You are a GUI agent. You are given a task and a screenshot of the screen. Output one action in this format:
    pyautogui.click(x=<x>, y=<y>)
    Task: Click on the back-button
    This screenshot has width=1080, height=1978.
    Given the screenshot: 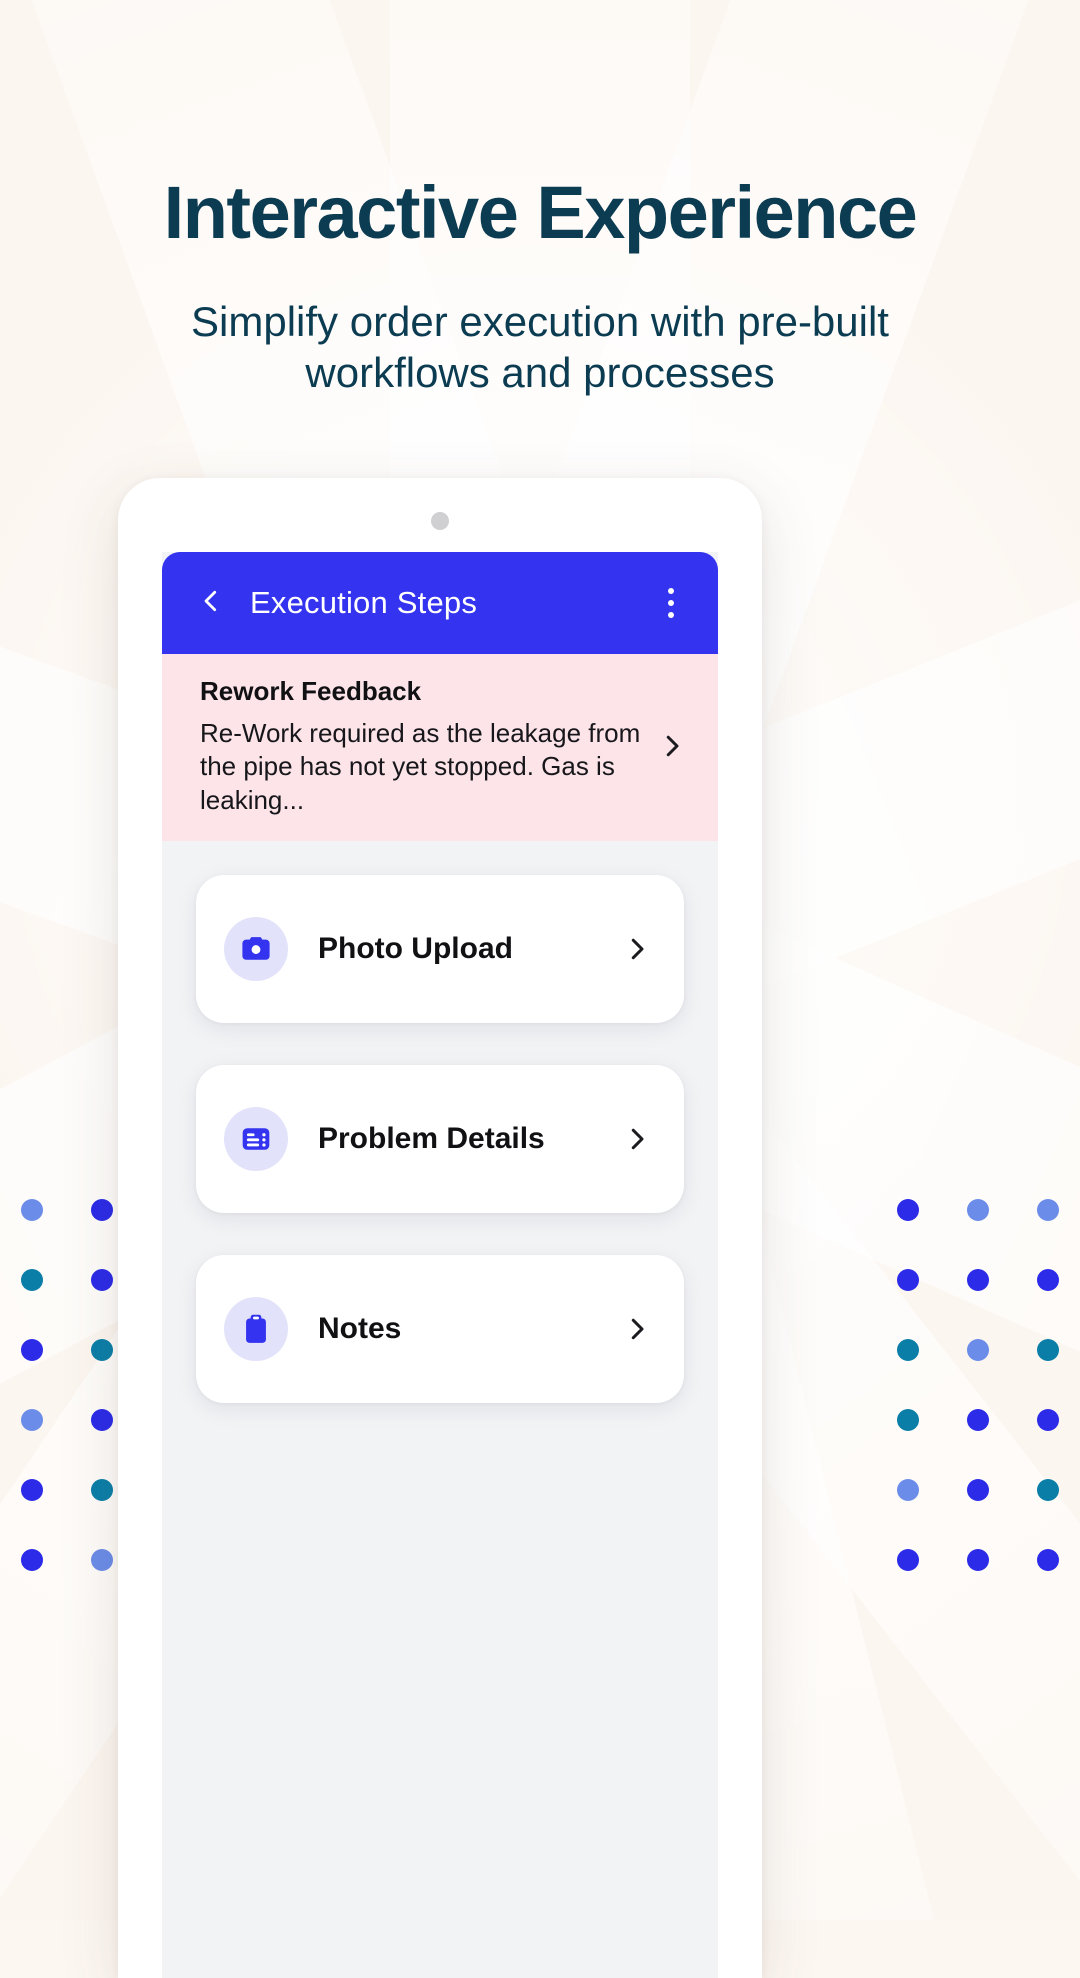 What is the action you would take?
    pyautogui.click(x=211, y=603)
    